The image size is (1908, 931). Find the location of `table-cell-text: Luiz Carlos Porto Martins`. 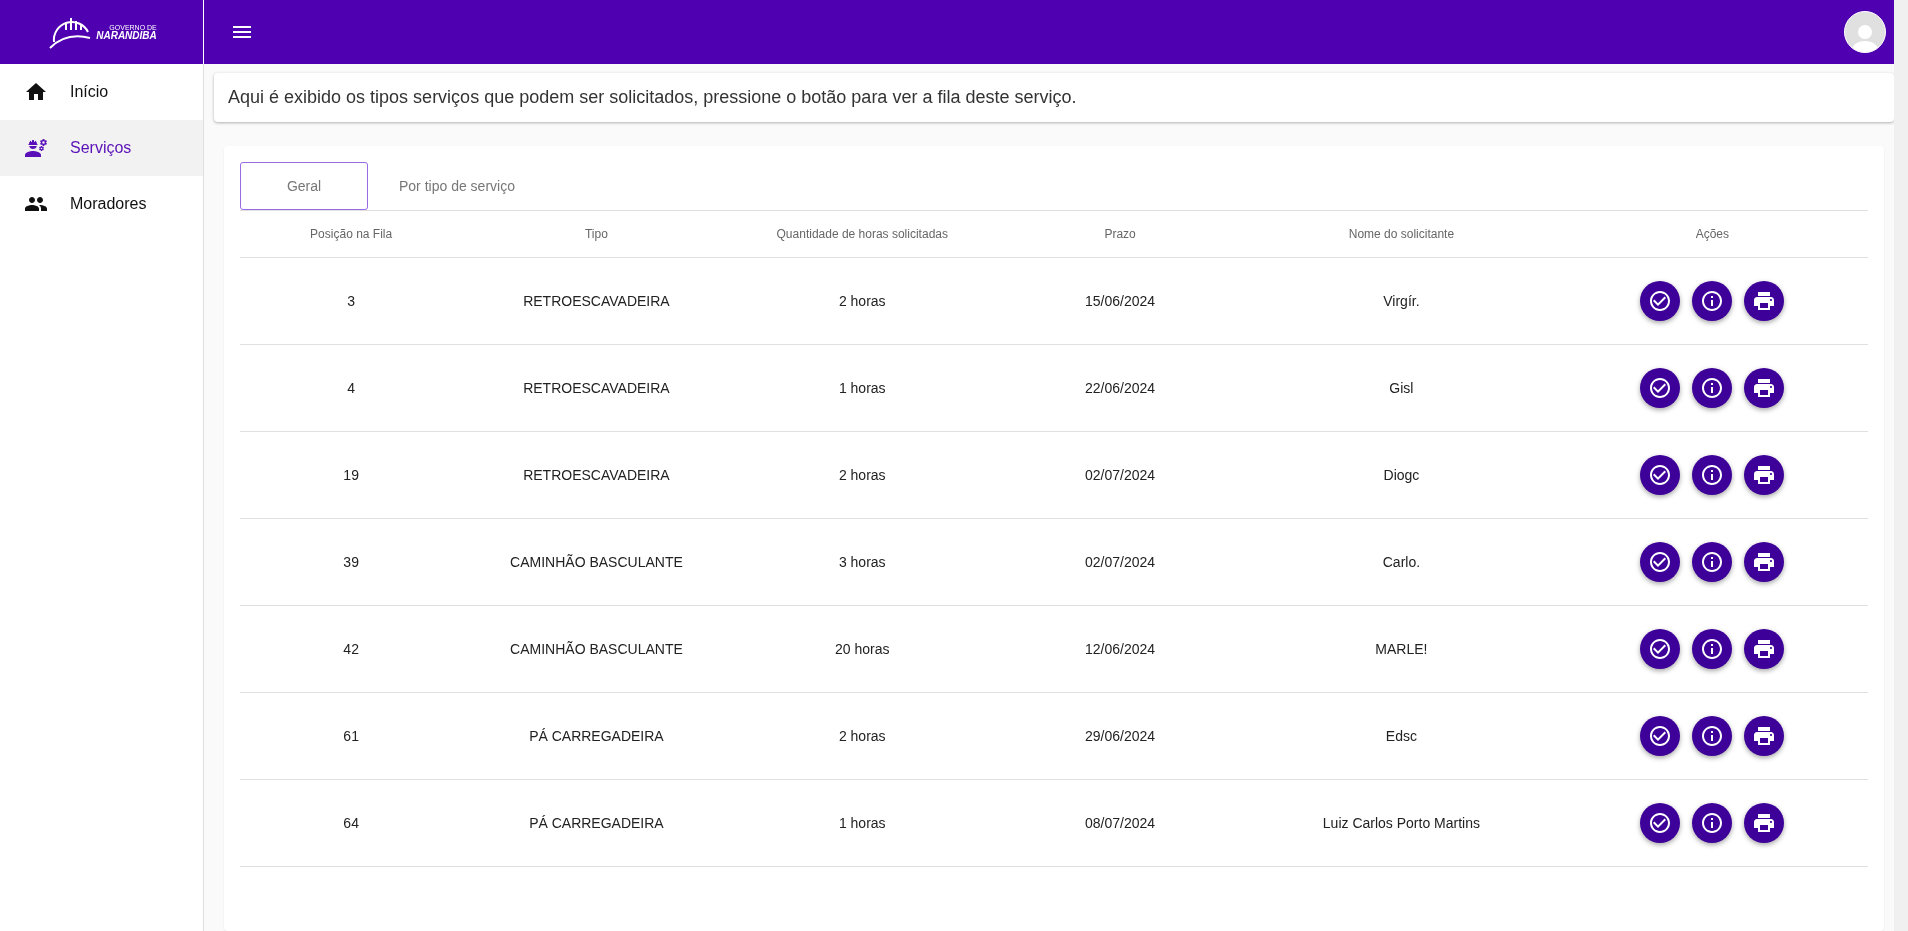

table-cell-text: Luiz Carlos Porto Martins is located at coordinates (1401, 823).